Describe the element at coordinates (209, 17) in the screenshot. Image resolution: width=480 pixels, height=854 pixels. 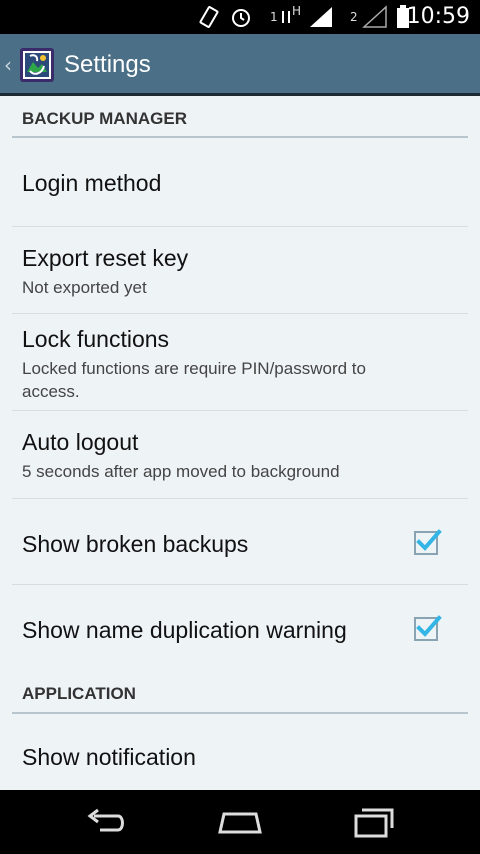
I see `screen-rotation-icon` at that location.